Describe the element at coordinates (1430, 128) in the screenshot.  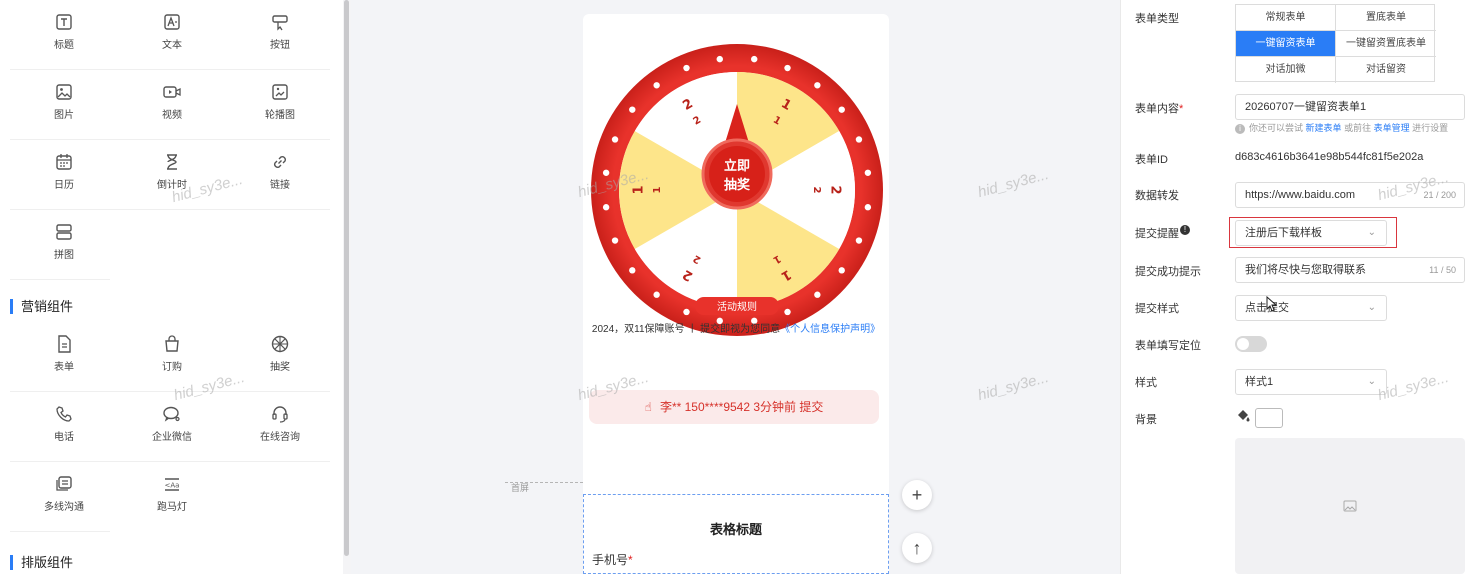
I see `hint-text: 进行设置` at that location.